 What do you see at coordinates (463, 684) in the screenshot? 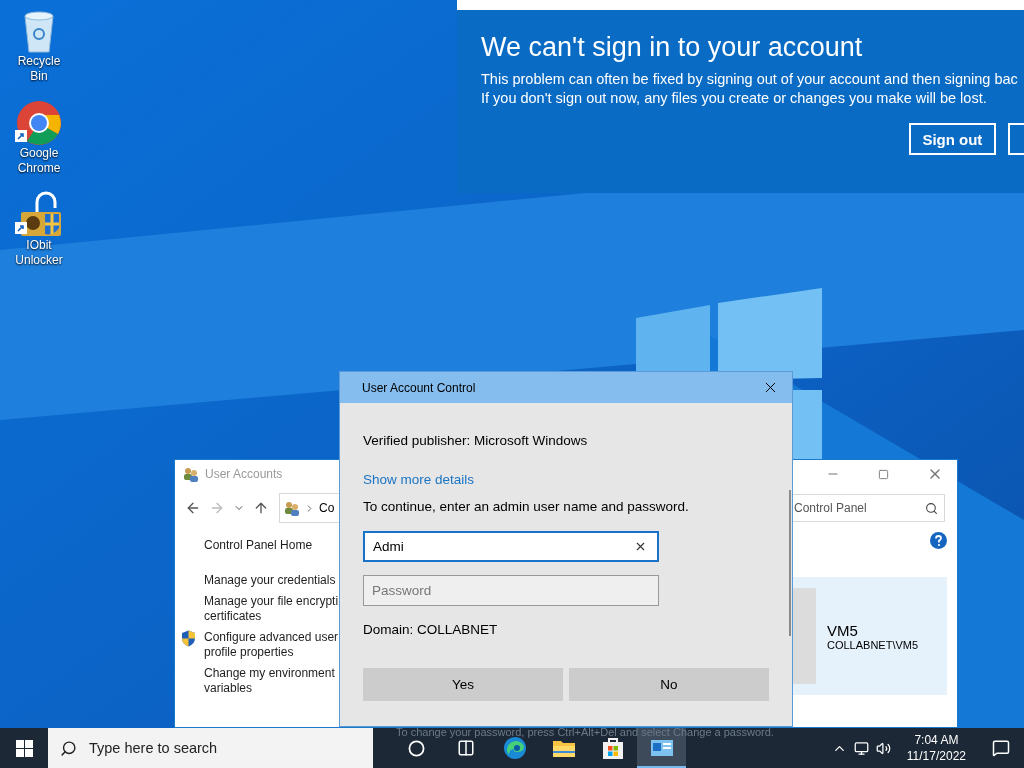
I see `dialog-button: Yes` at bounding box center [463, 684].